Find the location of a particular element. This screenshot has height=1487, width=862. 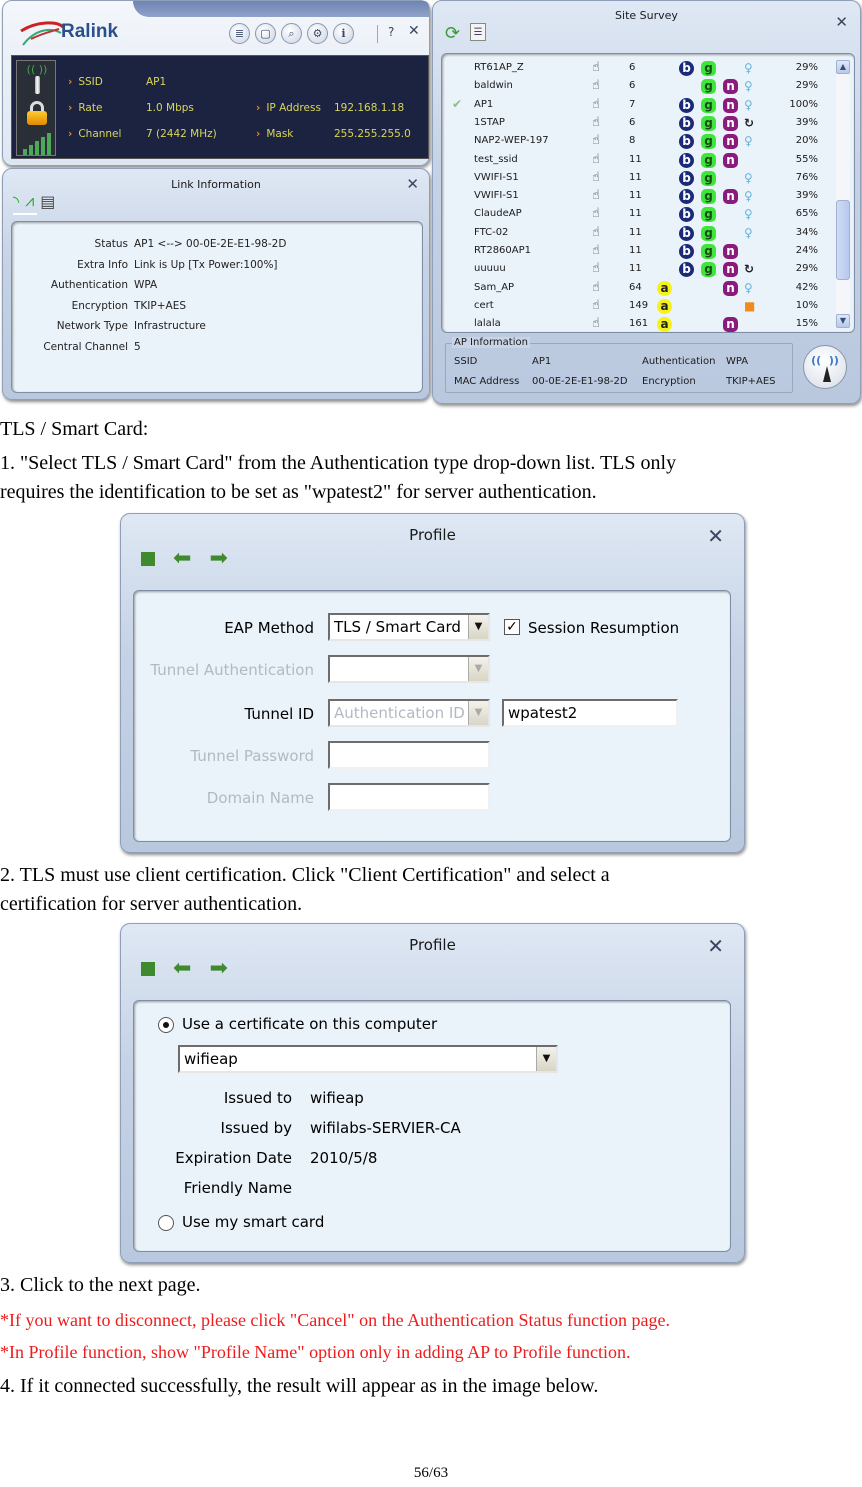

scroll-thumb is located at coordinates (843, 240).